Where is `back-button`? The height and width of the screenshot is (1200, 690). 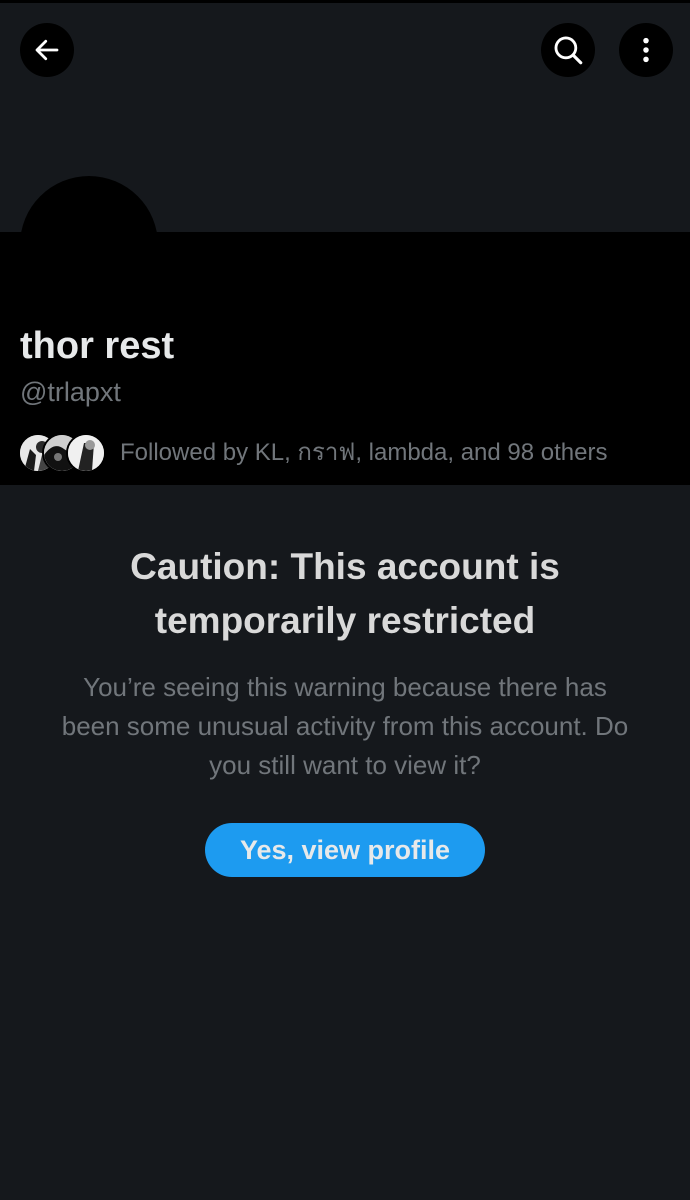 back-button is located at coordinates (47, 50).